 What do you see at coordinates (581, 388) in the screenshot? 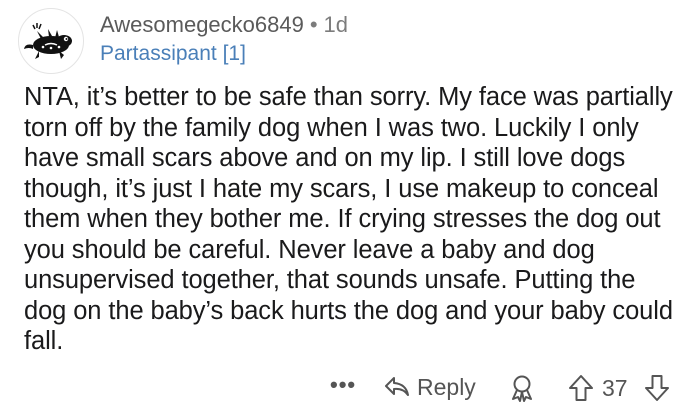
I see `upvote-arrow-icon` at bounding box center [581, 388].